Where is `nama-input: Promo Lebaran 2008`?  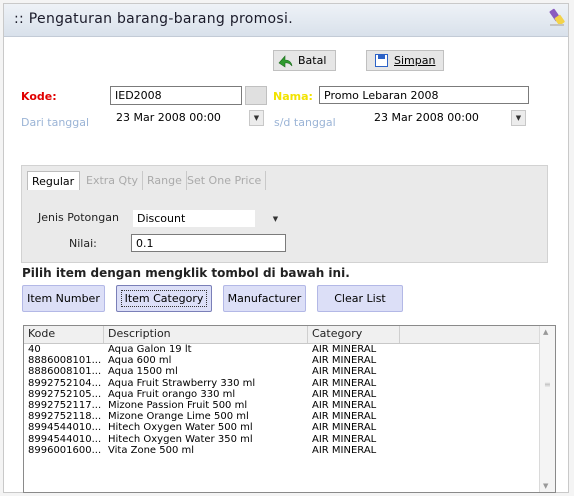 nama-input: Promo Lebaran 2008 is located at coordinates (424, 95).